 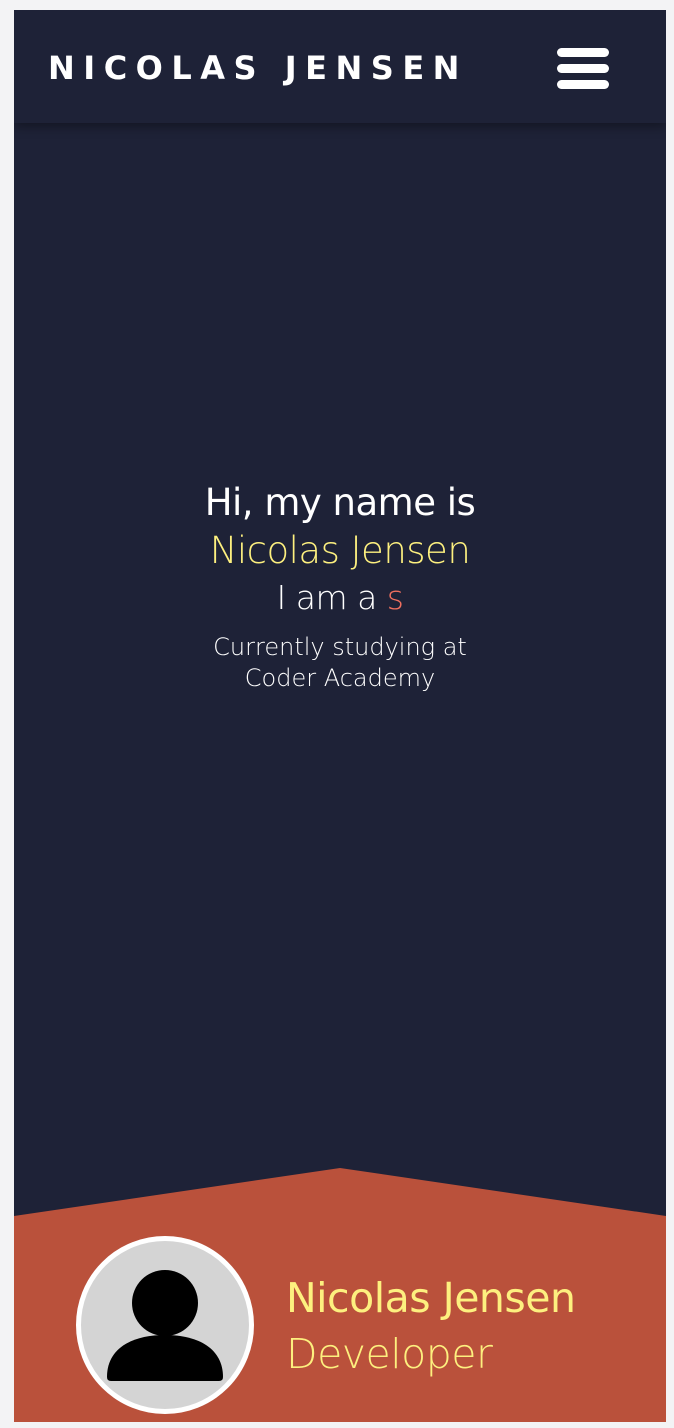 What do you see at coordinates (583, 69) in the screenshot?
I see `menu-button` at bounding box center [583, 69].